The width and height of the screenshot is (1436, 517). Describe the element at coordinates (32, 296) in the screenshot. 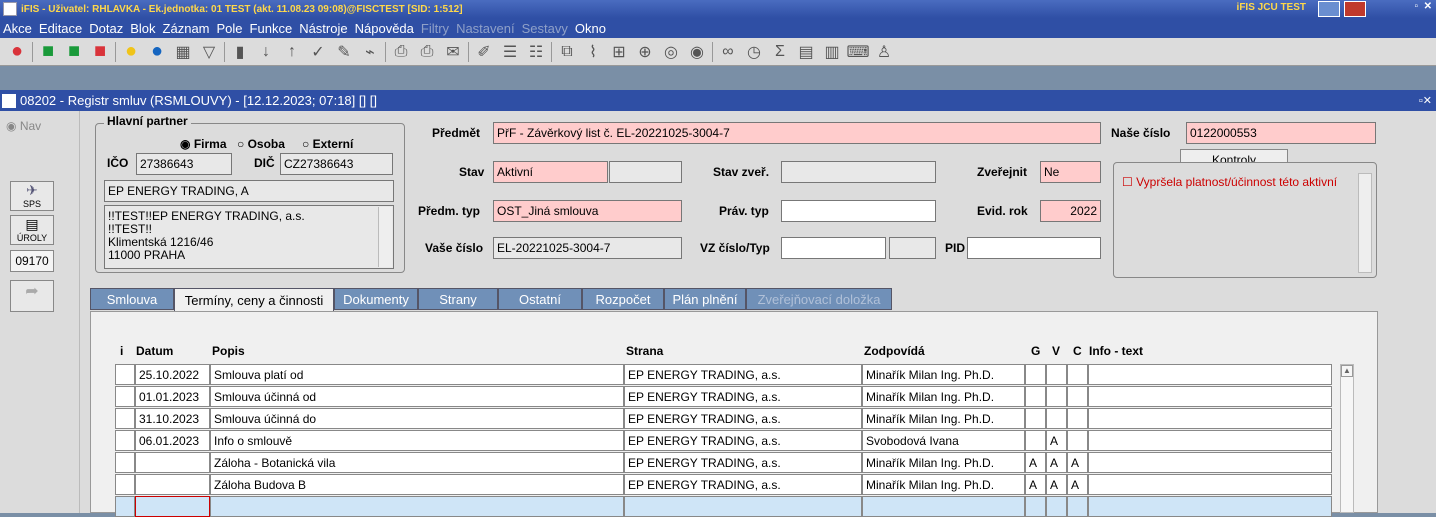

I see `nav-forward-icon: ➦` at that location.